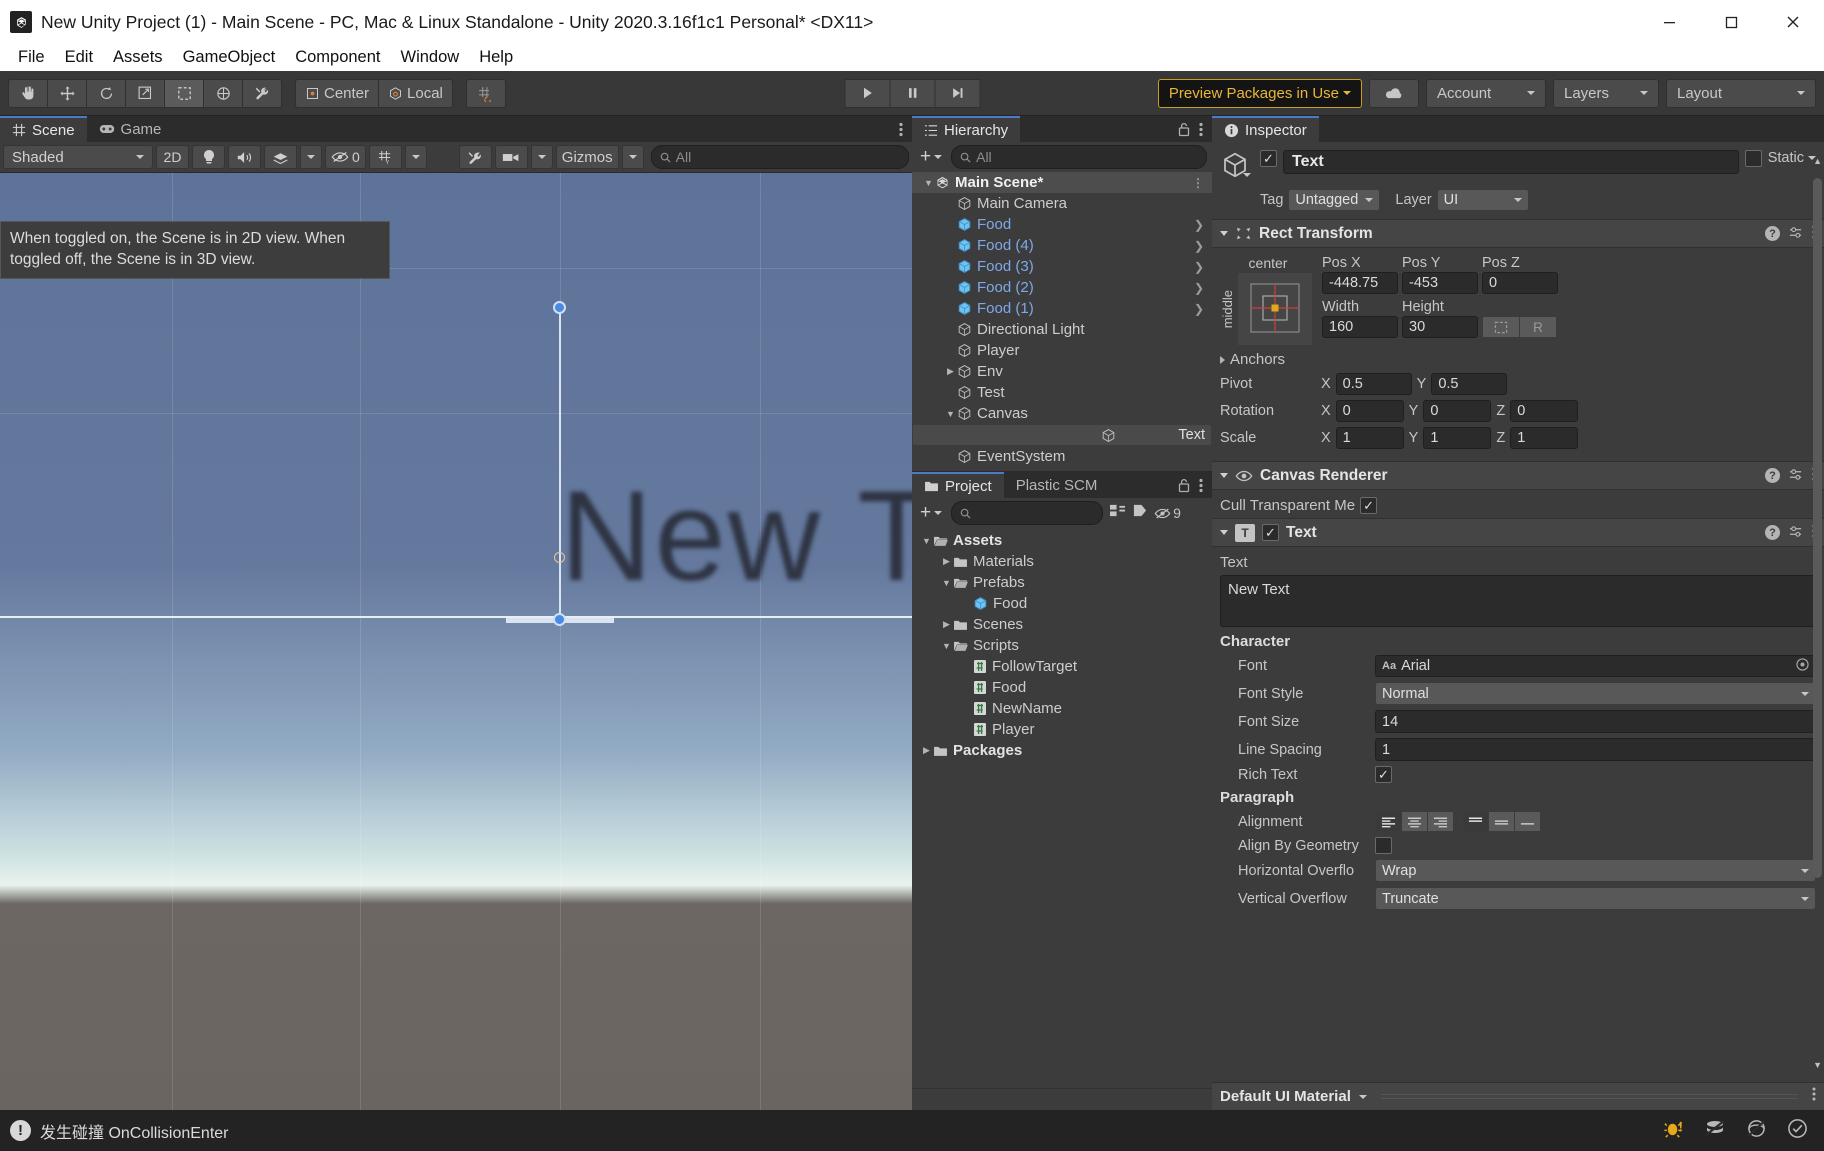 This screenshot has height=1151, width=1824. I want to click on align-center-button, so click(1414, 821).